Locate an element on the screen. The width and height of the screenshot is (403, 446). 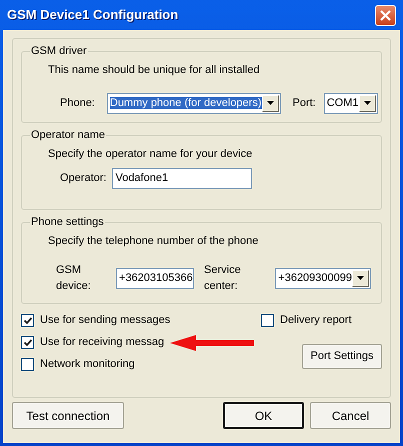
dialog-button: Test connection is located at coordinates (68, 415).